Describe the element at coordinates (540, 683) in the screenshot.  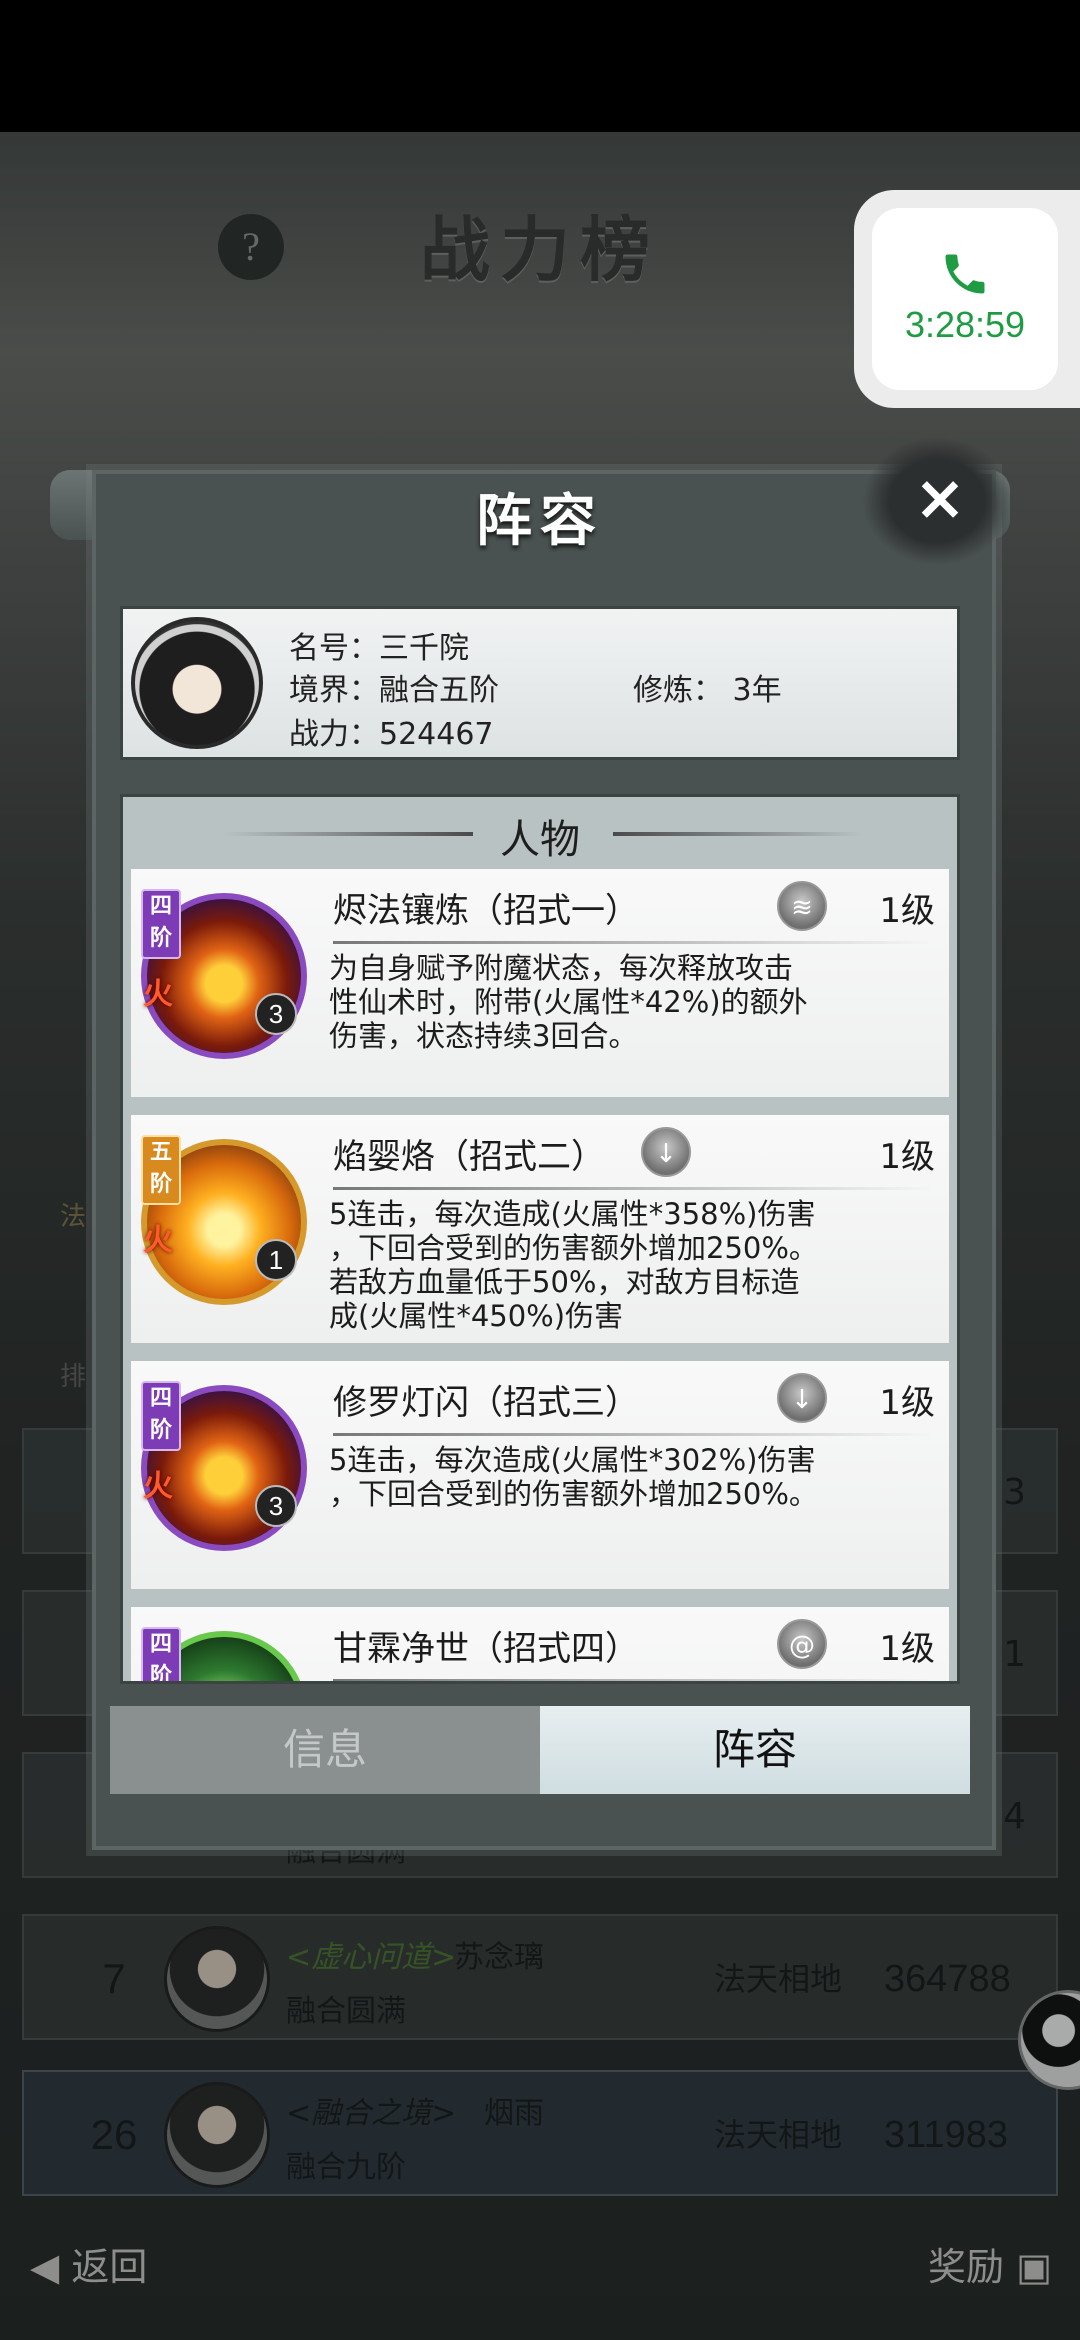
I see `profile-card: 名号：三千院 境界：融合五阶 战力：524467 修炼： 3年` at that location.